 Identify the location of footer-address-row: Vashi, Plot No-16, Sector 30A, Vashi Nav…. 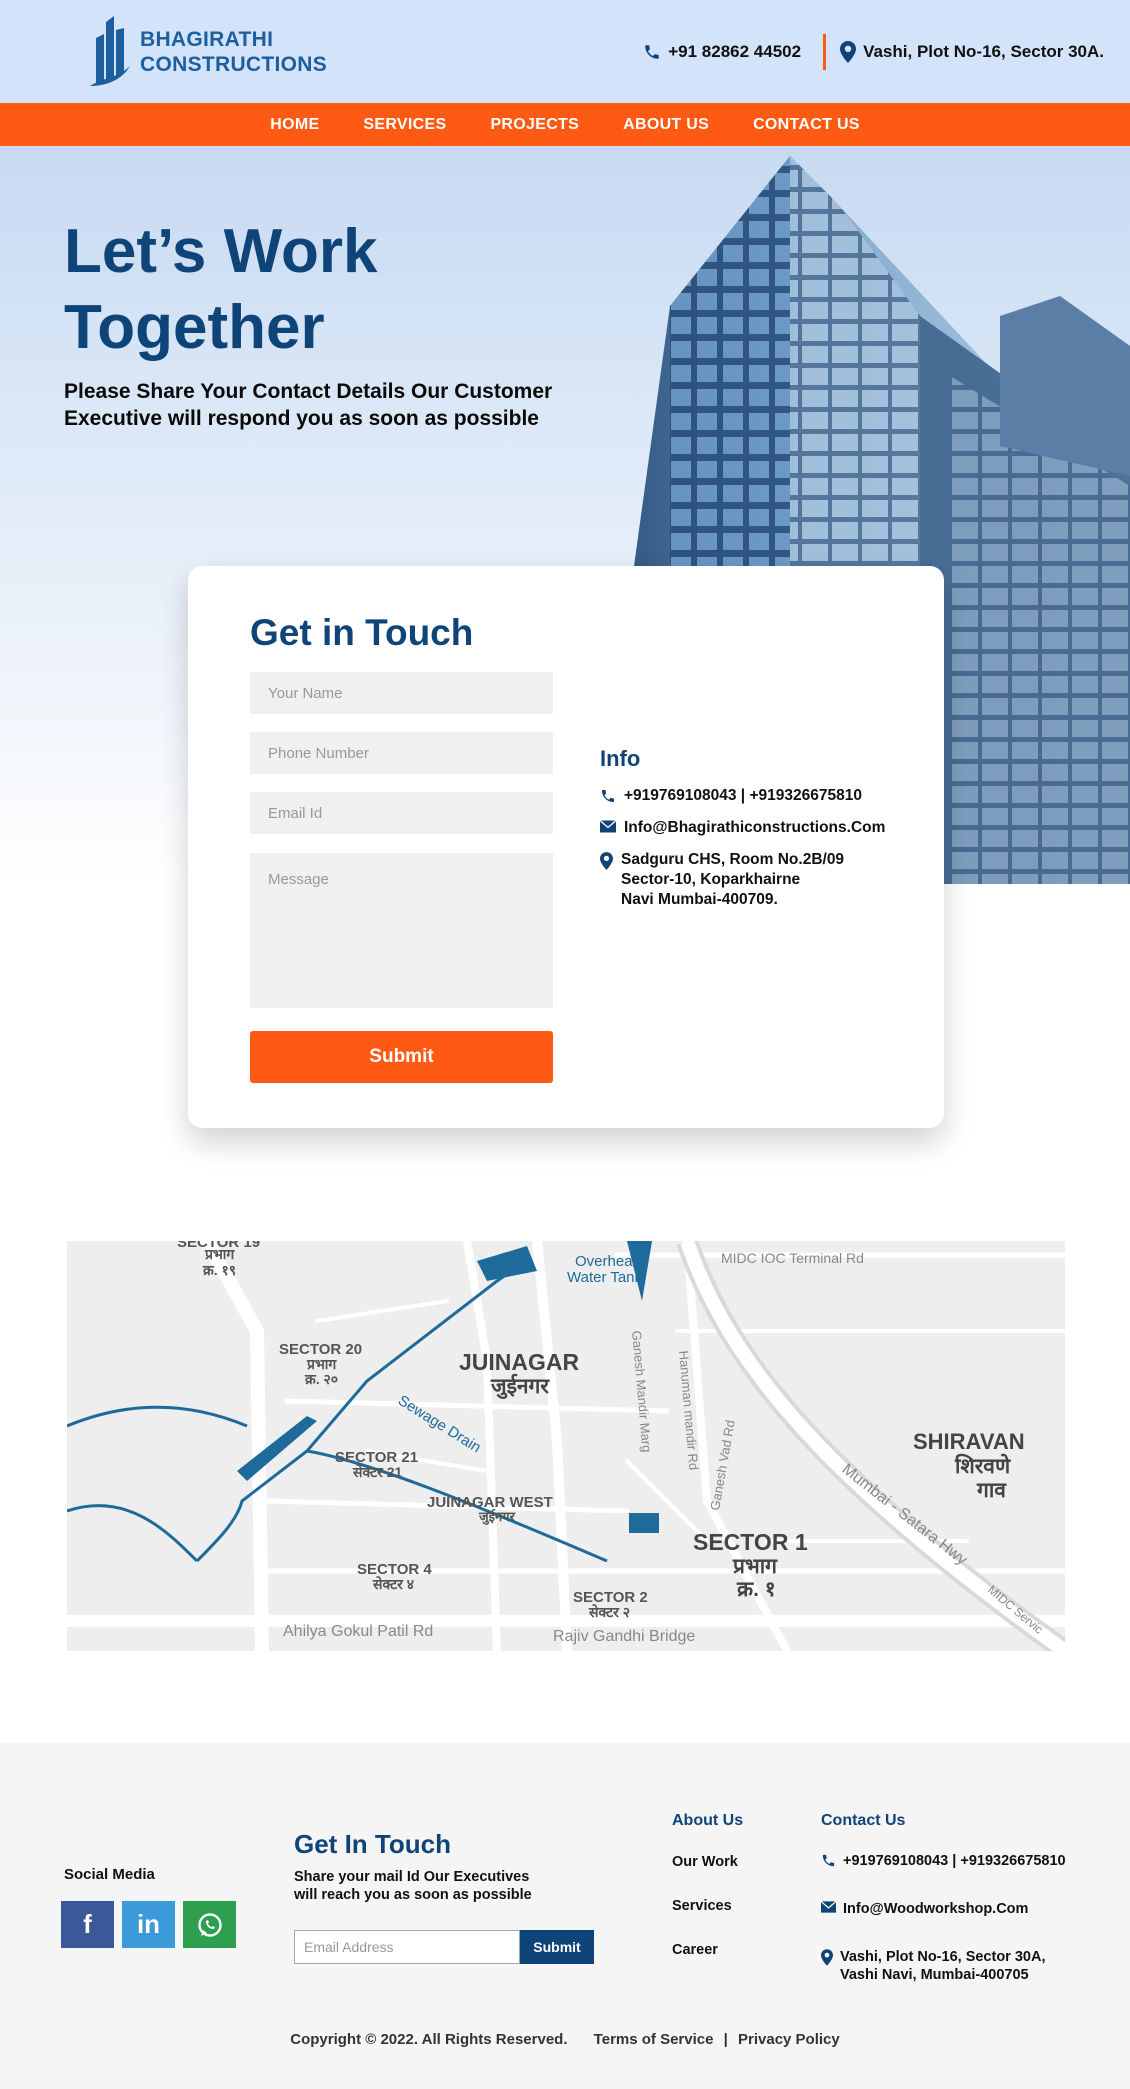
(943, 1966).